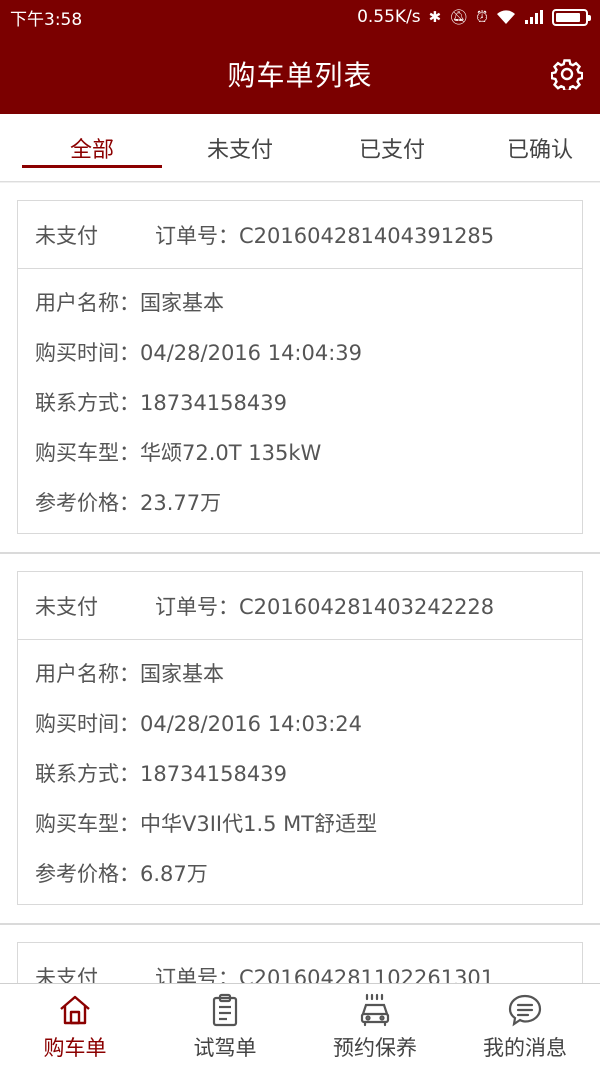 The image size is (600, 1067). What do you see at coordinates (525, 1010) in the screenshot?
I see `message-icon` at bounding box center [525, 1010].